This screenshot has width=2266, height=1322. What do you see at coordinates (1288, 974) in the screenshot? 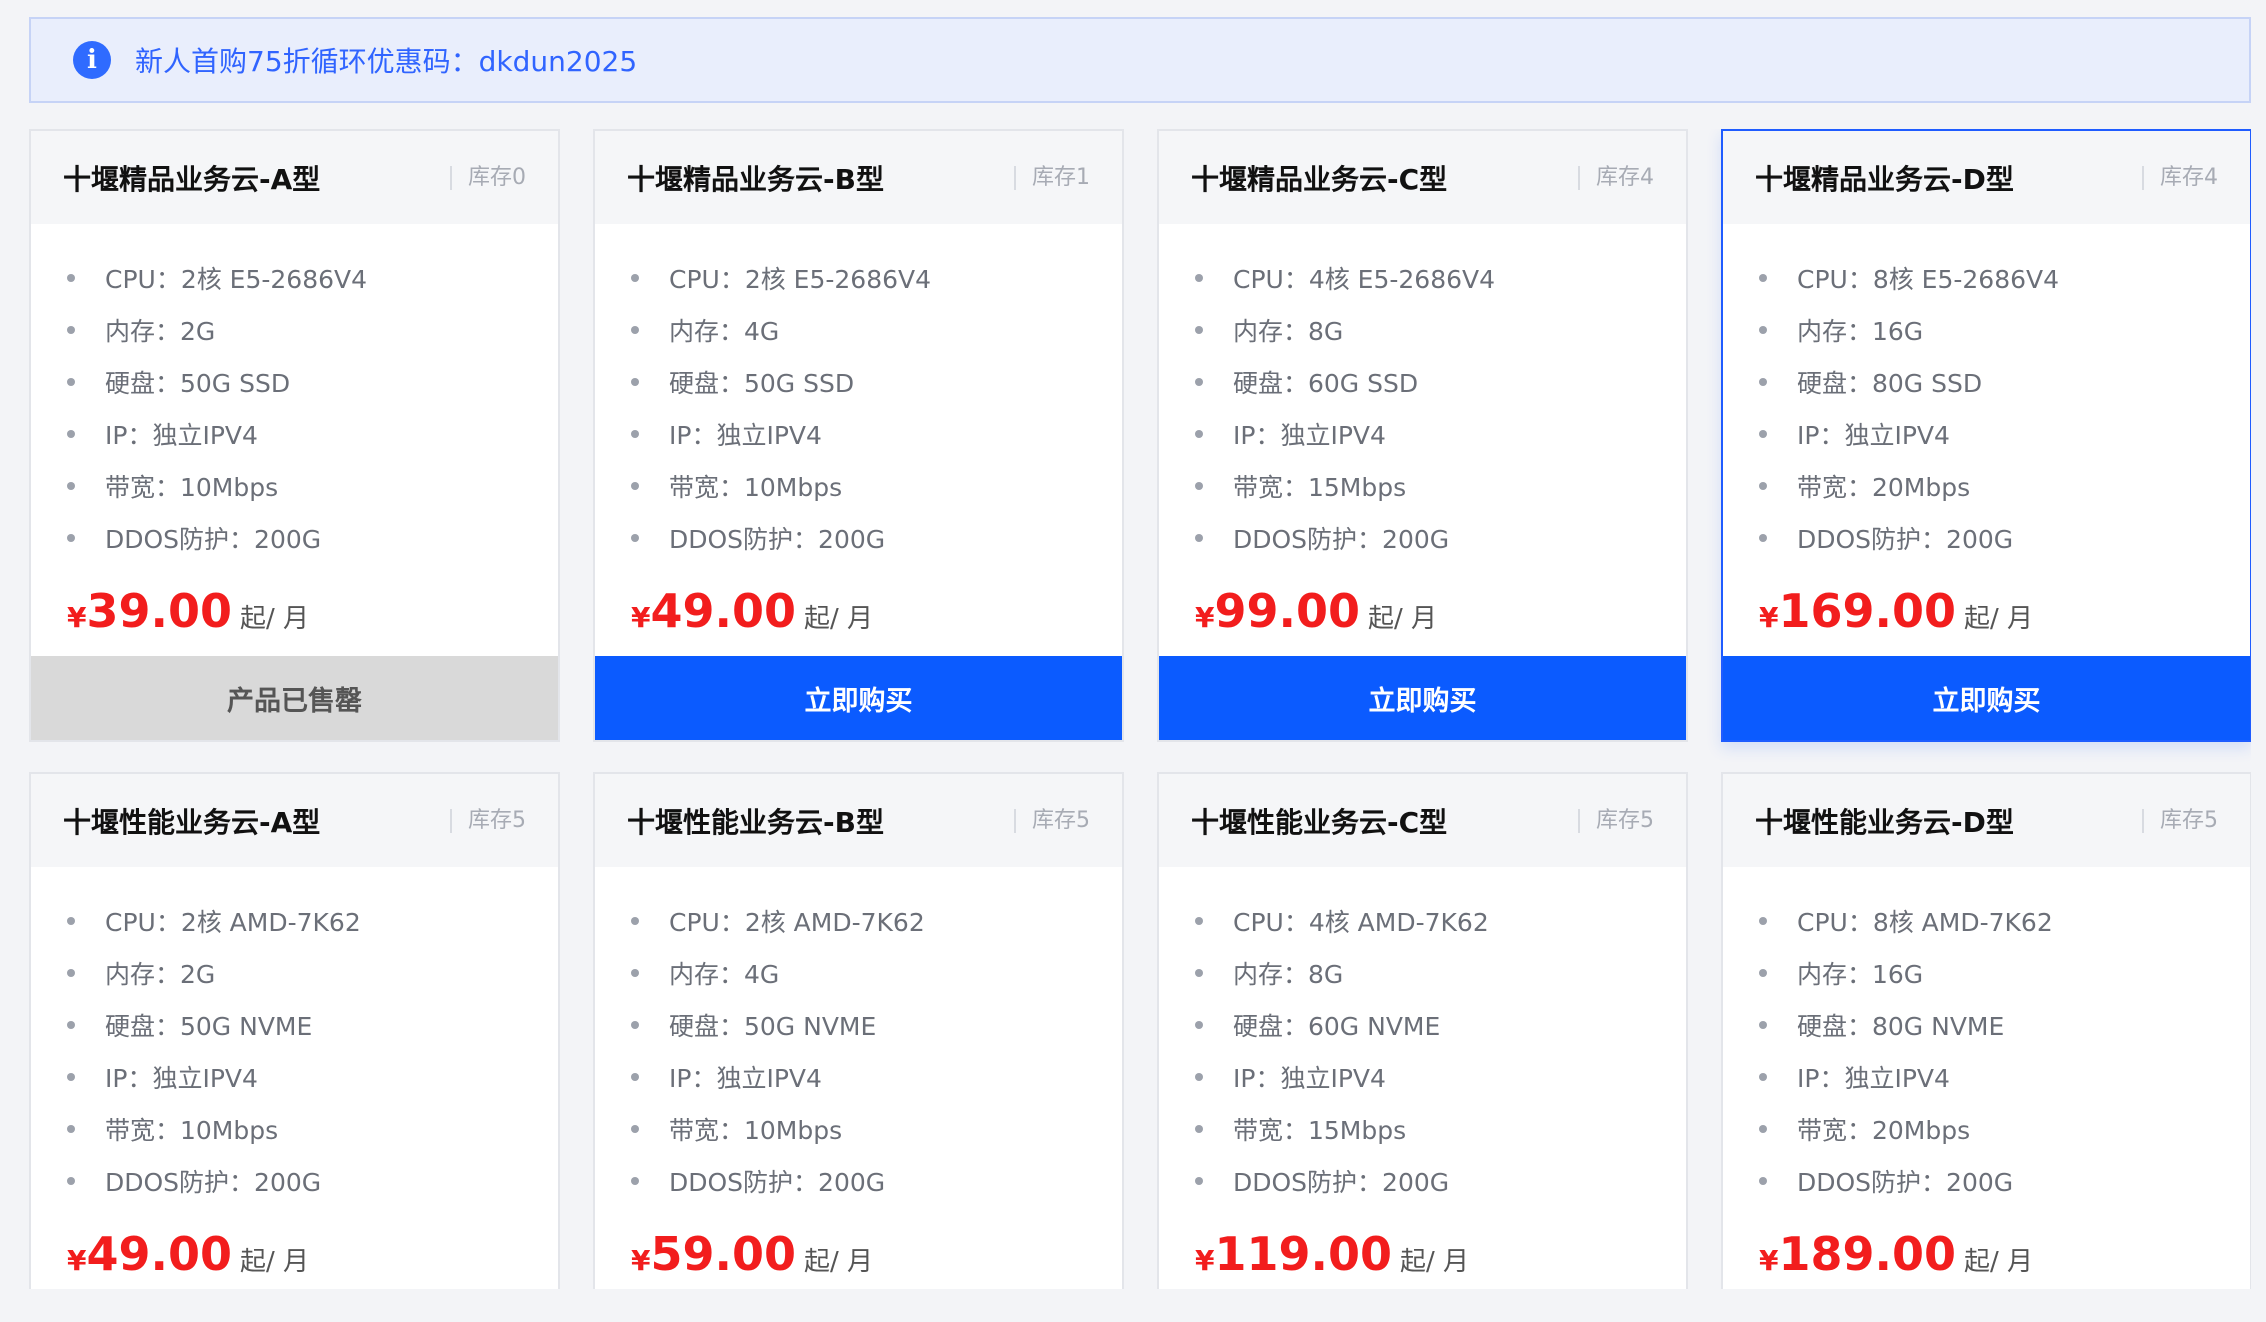
I see `spec-text: 内存：8G` at bounding box center [1288, 974].